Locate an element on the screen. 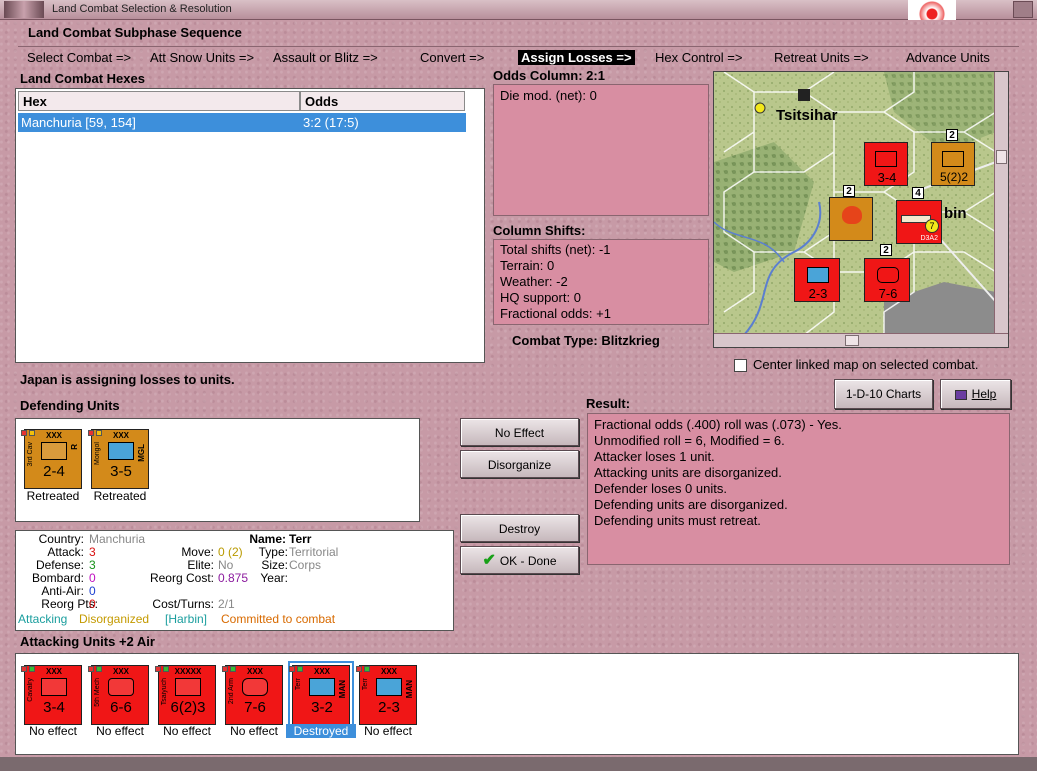 This screenshot has height=771, width=1037. map-horizontal-scrollbar is located at coordinates (861, 340).